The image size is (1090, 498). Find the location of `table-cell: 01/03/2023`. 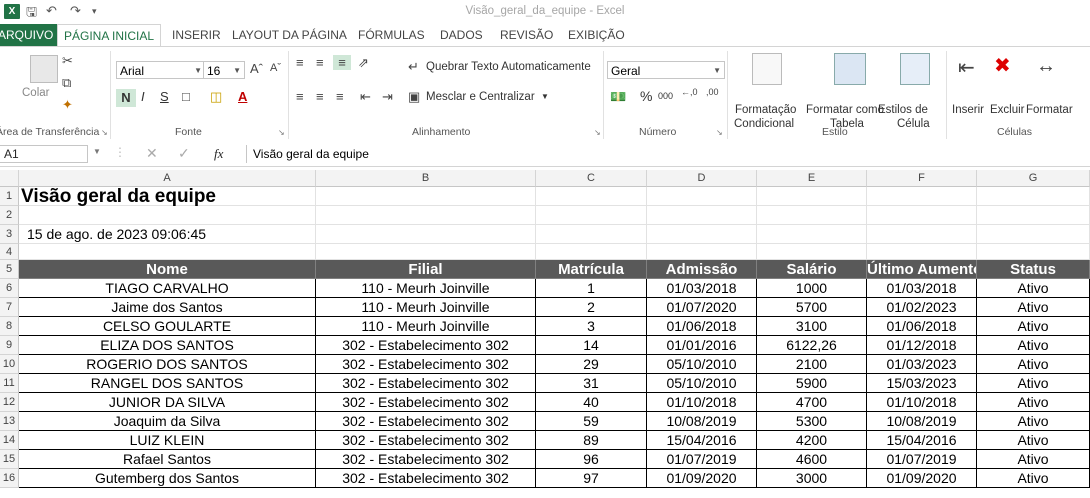

table-cell: 01/03/2023 is located at coordinates (922, 364).